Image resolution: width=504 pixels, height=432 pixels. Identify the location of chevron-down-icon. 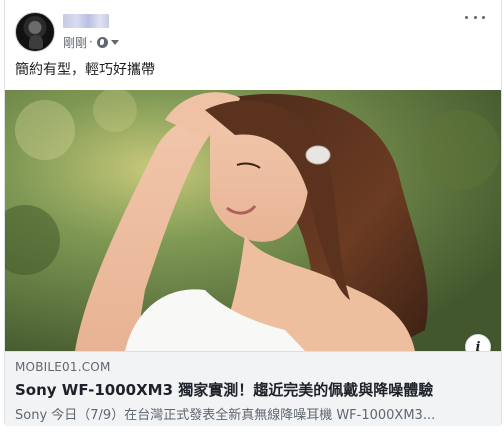
(114, 42).